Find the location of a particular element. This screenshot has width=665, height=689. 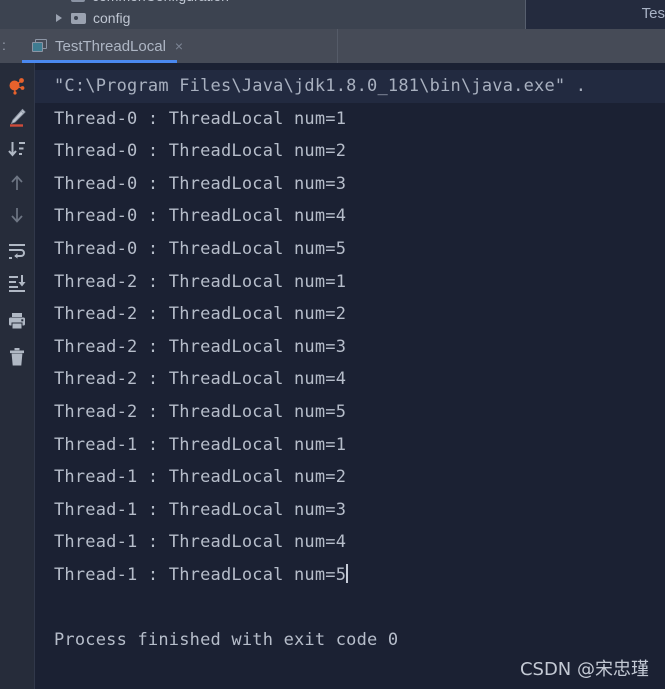

scroll-to-end-button is located at coordinates (17, 283).